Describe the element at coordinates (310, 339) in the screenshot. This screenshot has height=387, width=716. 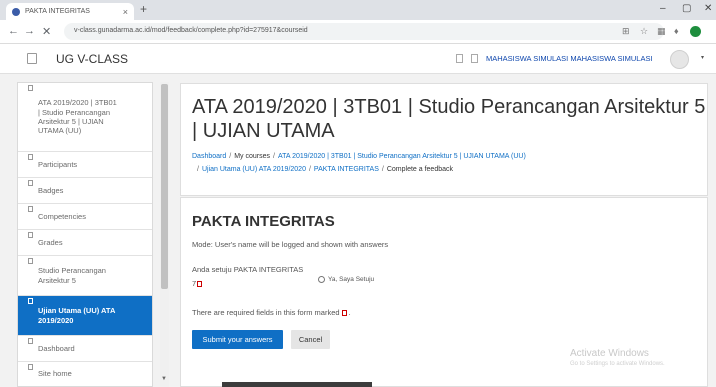
I see `cancel-button: Cancel` at that location.